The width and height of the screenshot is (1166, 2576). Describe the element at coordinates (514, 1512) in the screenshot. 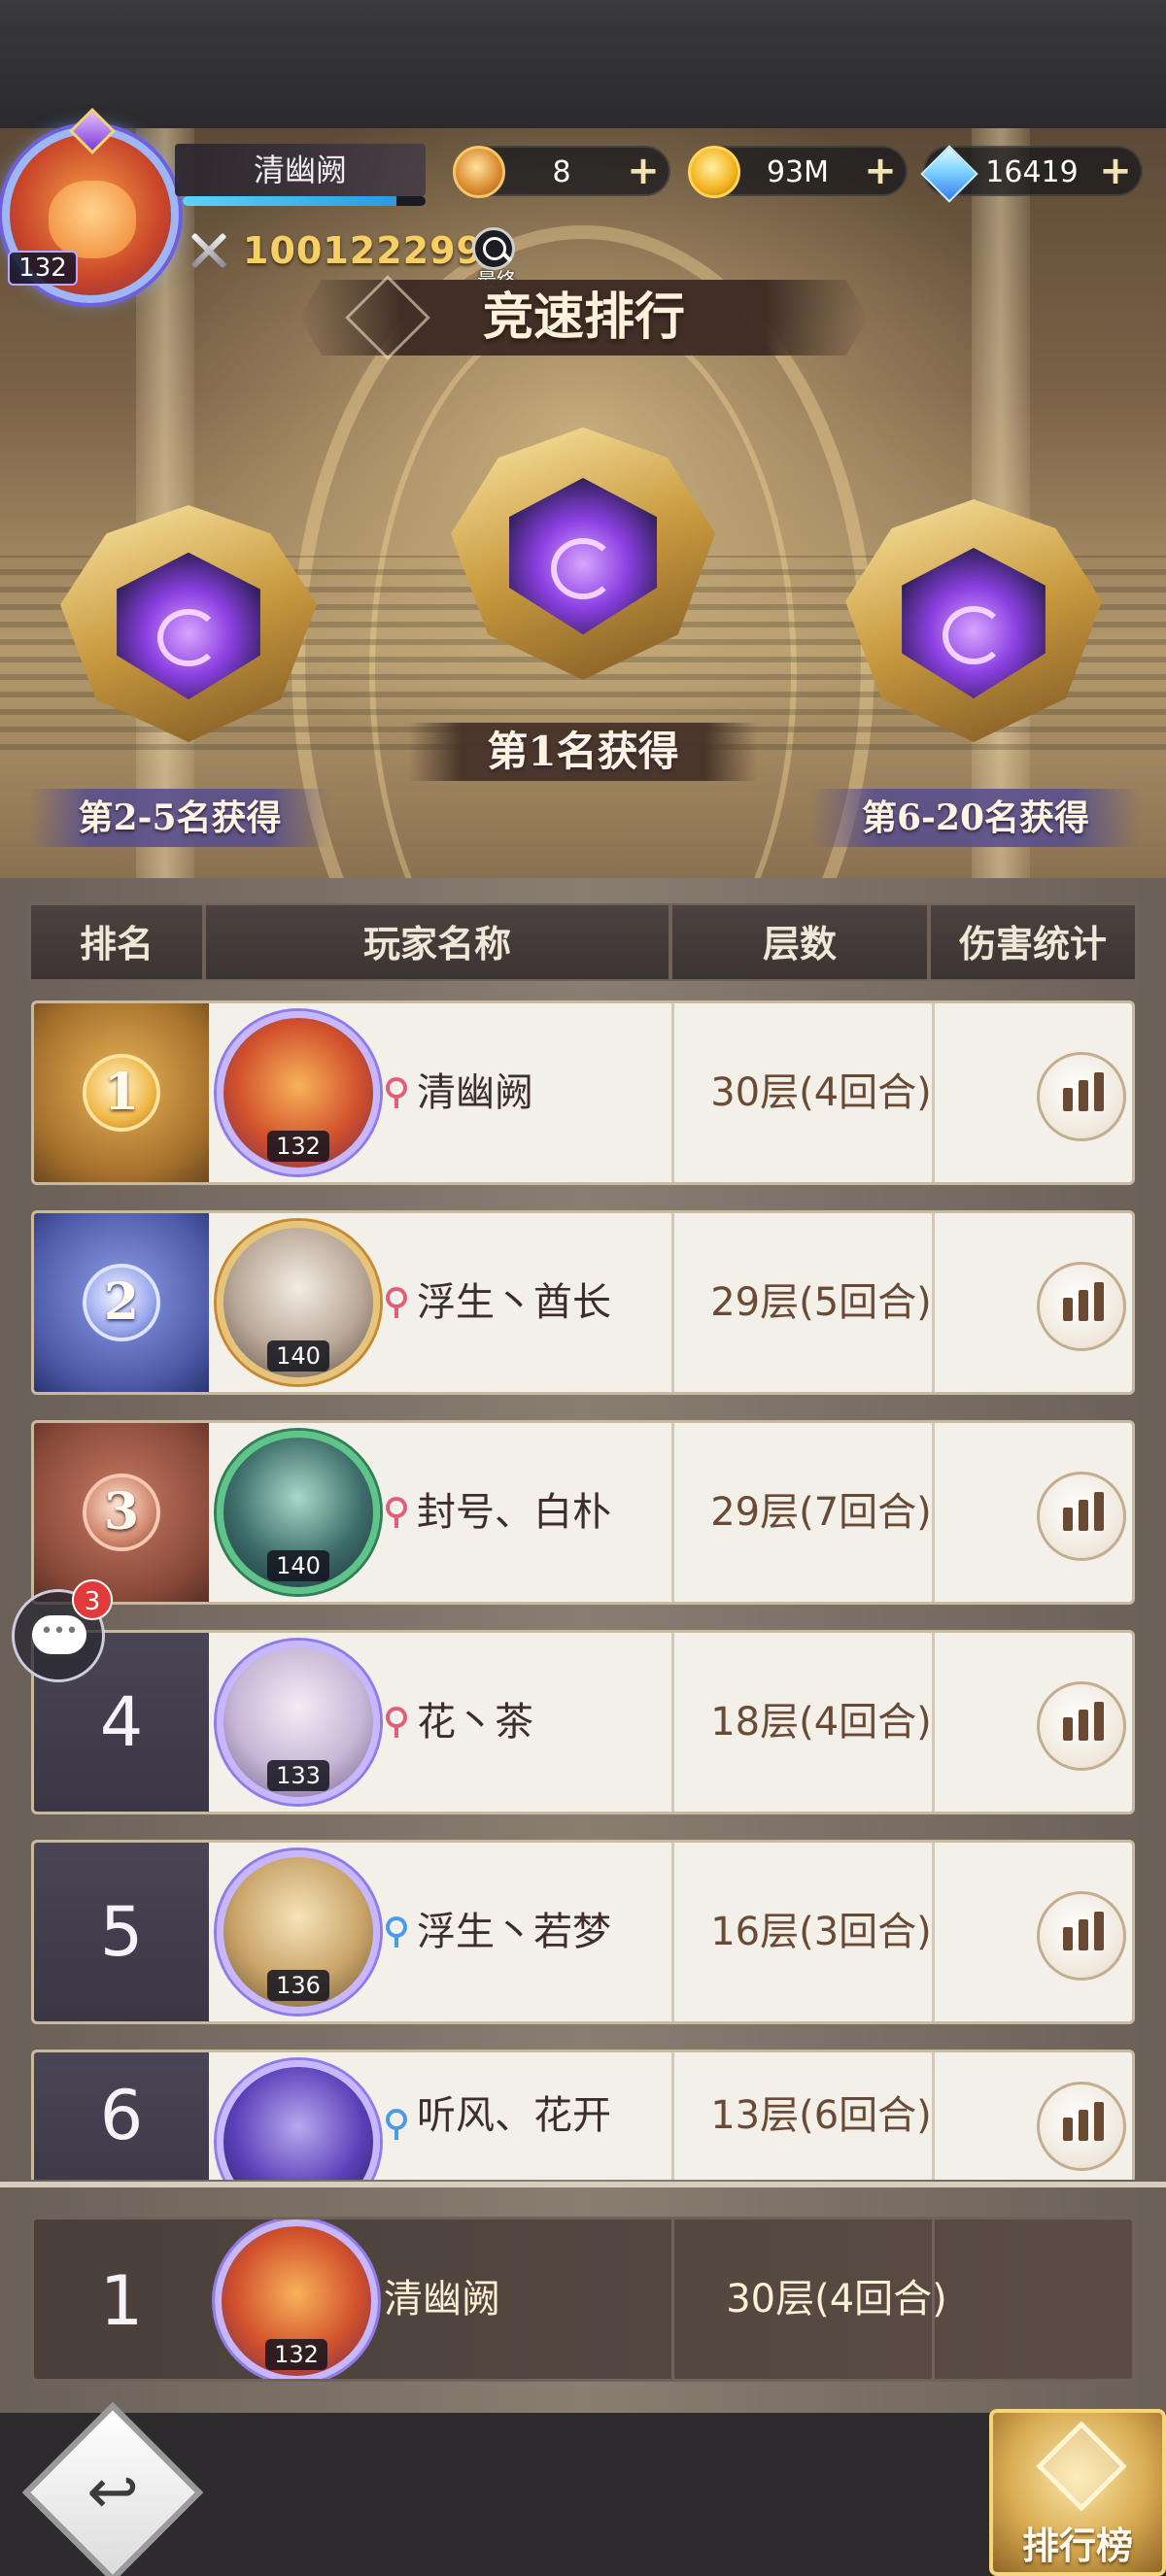

I see `player-name: 封号、白朴` at that location.